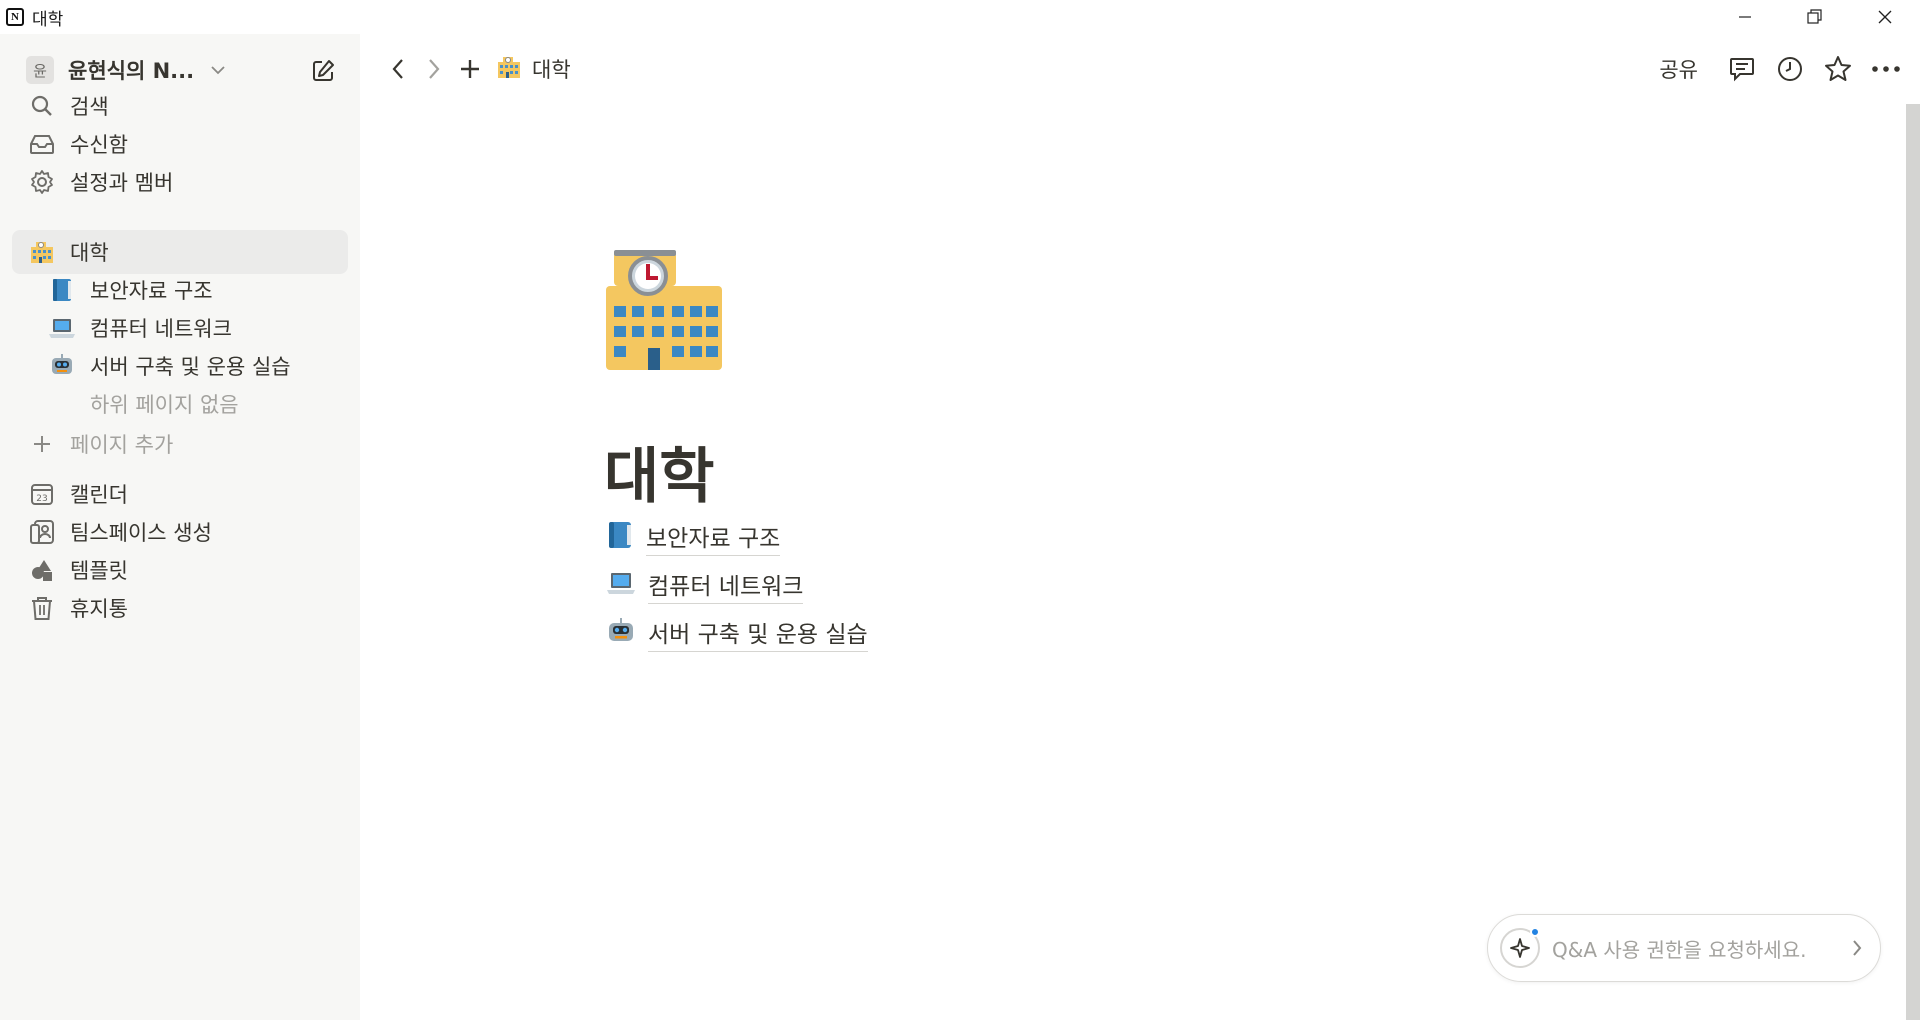 The image size is (1920, 1020). What do you see at coordinates (180, 182) in the screenshot?
I see `sidebar-item-settings: 설정과 멤버` at bounding box center [180, 182].